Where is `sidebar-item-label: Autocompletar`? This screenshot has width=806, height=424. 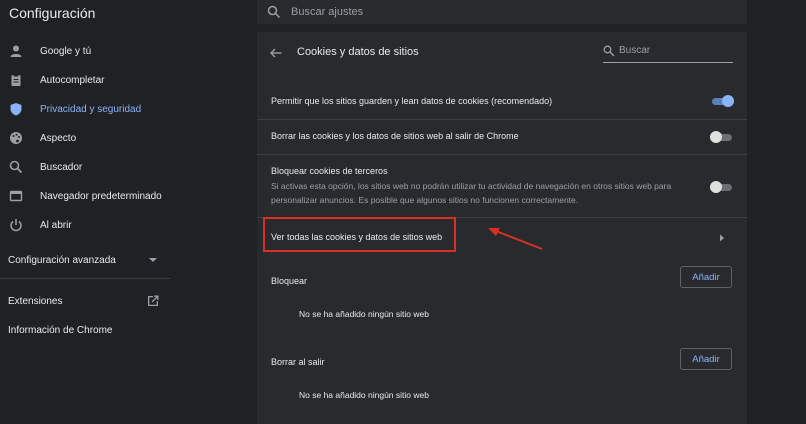 sidebar-item-label: Autocompletar is located at coordinates (72, 80).